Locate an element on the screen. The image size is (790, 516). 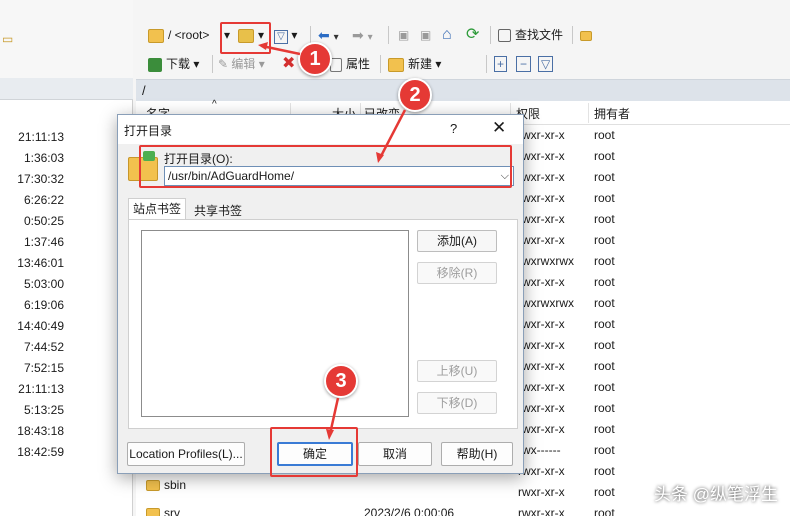
annotation-arrows is located at coordinates (332, 241).